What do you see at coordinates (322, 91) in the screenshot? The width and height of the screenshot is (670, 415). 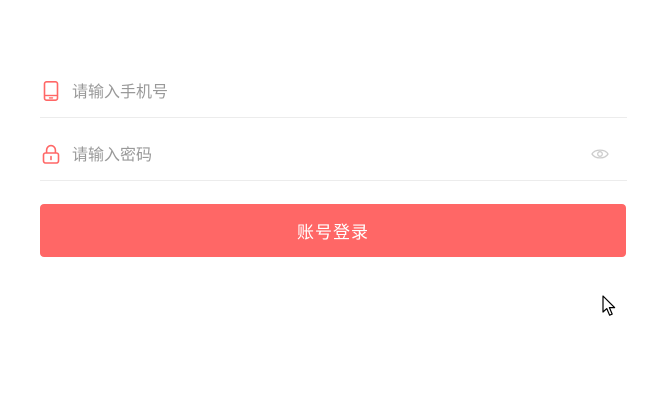 I see `phone-input` at bounding box center [322, 91].